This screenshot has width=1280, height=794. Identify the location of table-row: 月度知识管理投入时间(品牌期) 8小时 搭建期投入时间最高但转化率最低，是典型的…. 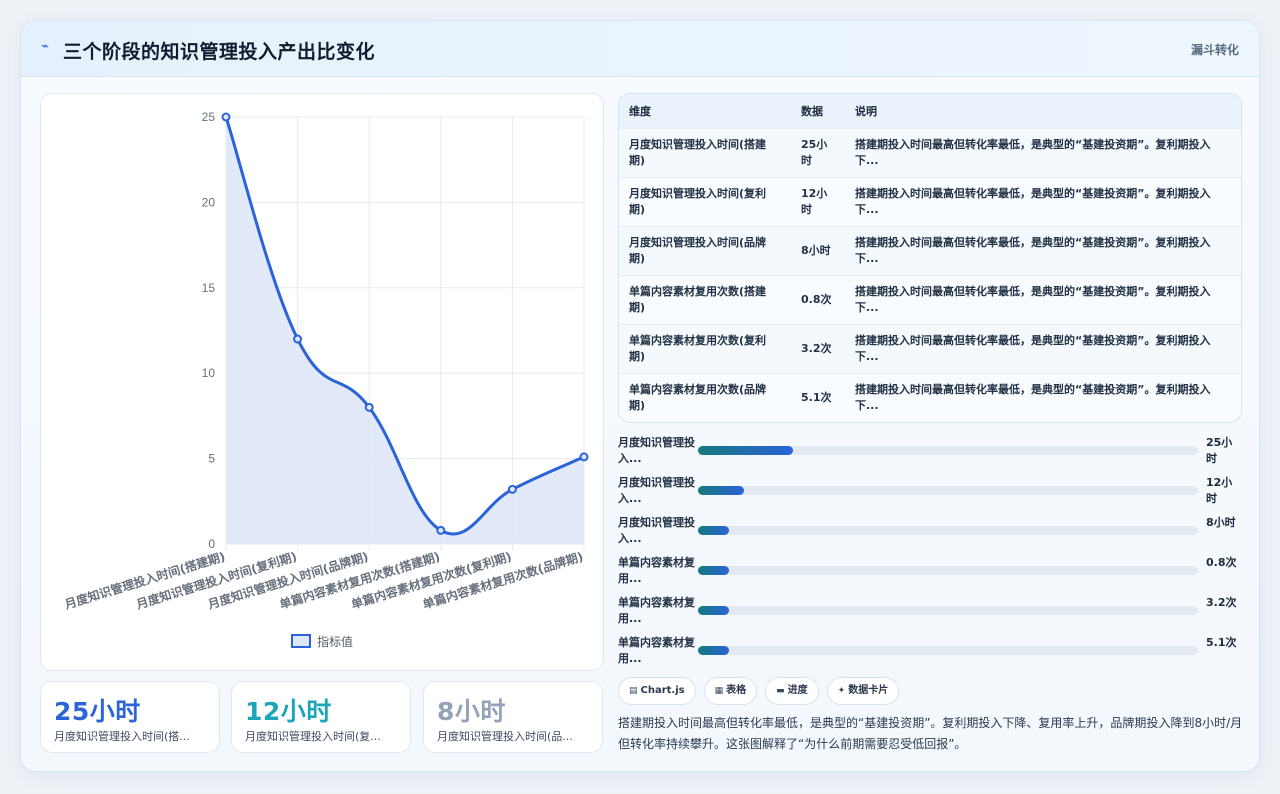
(930, 250).